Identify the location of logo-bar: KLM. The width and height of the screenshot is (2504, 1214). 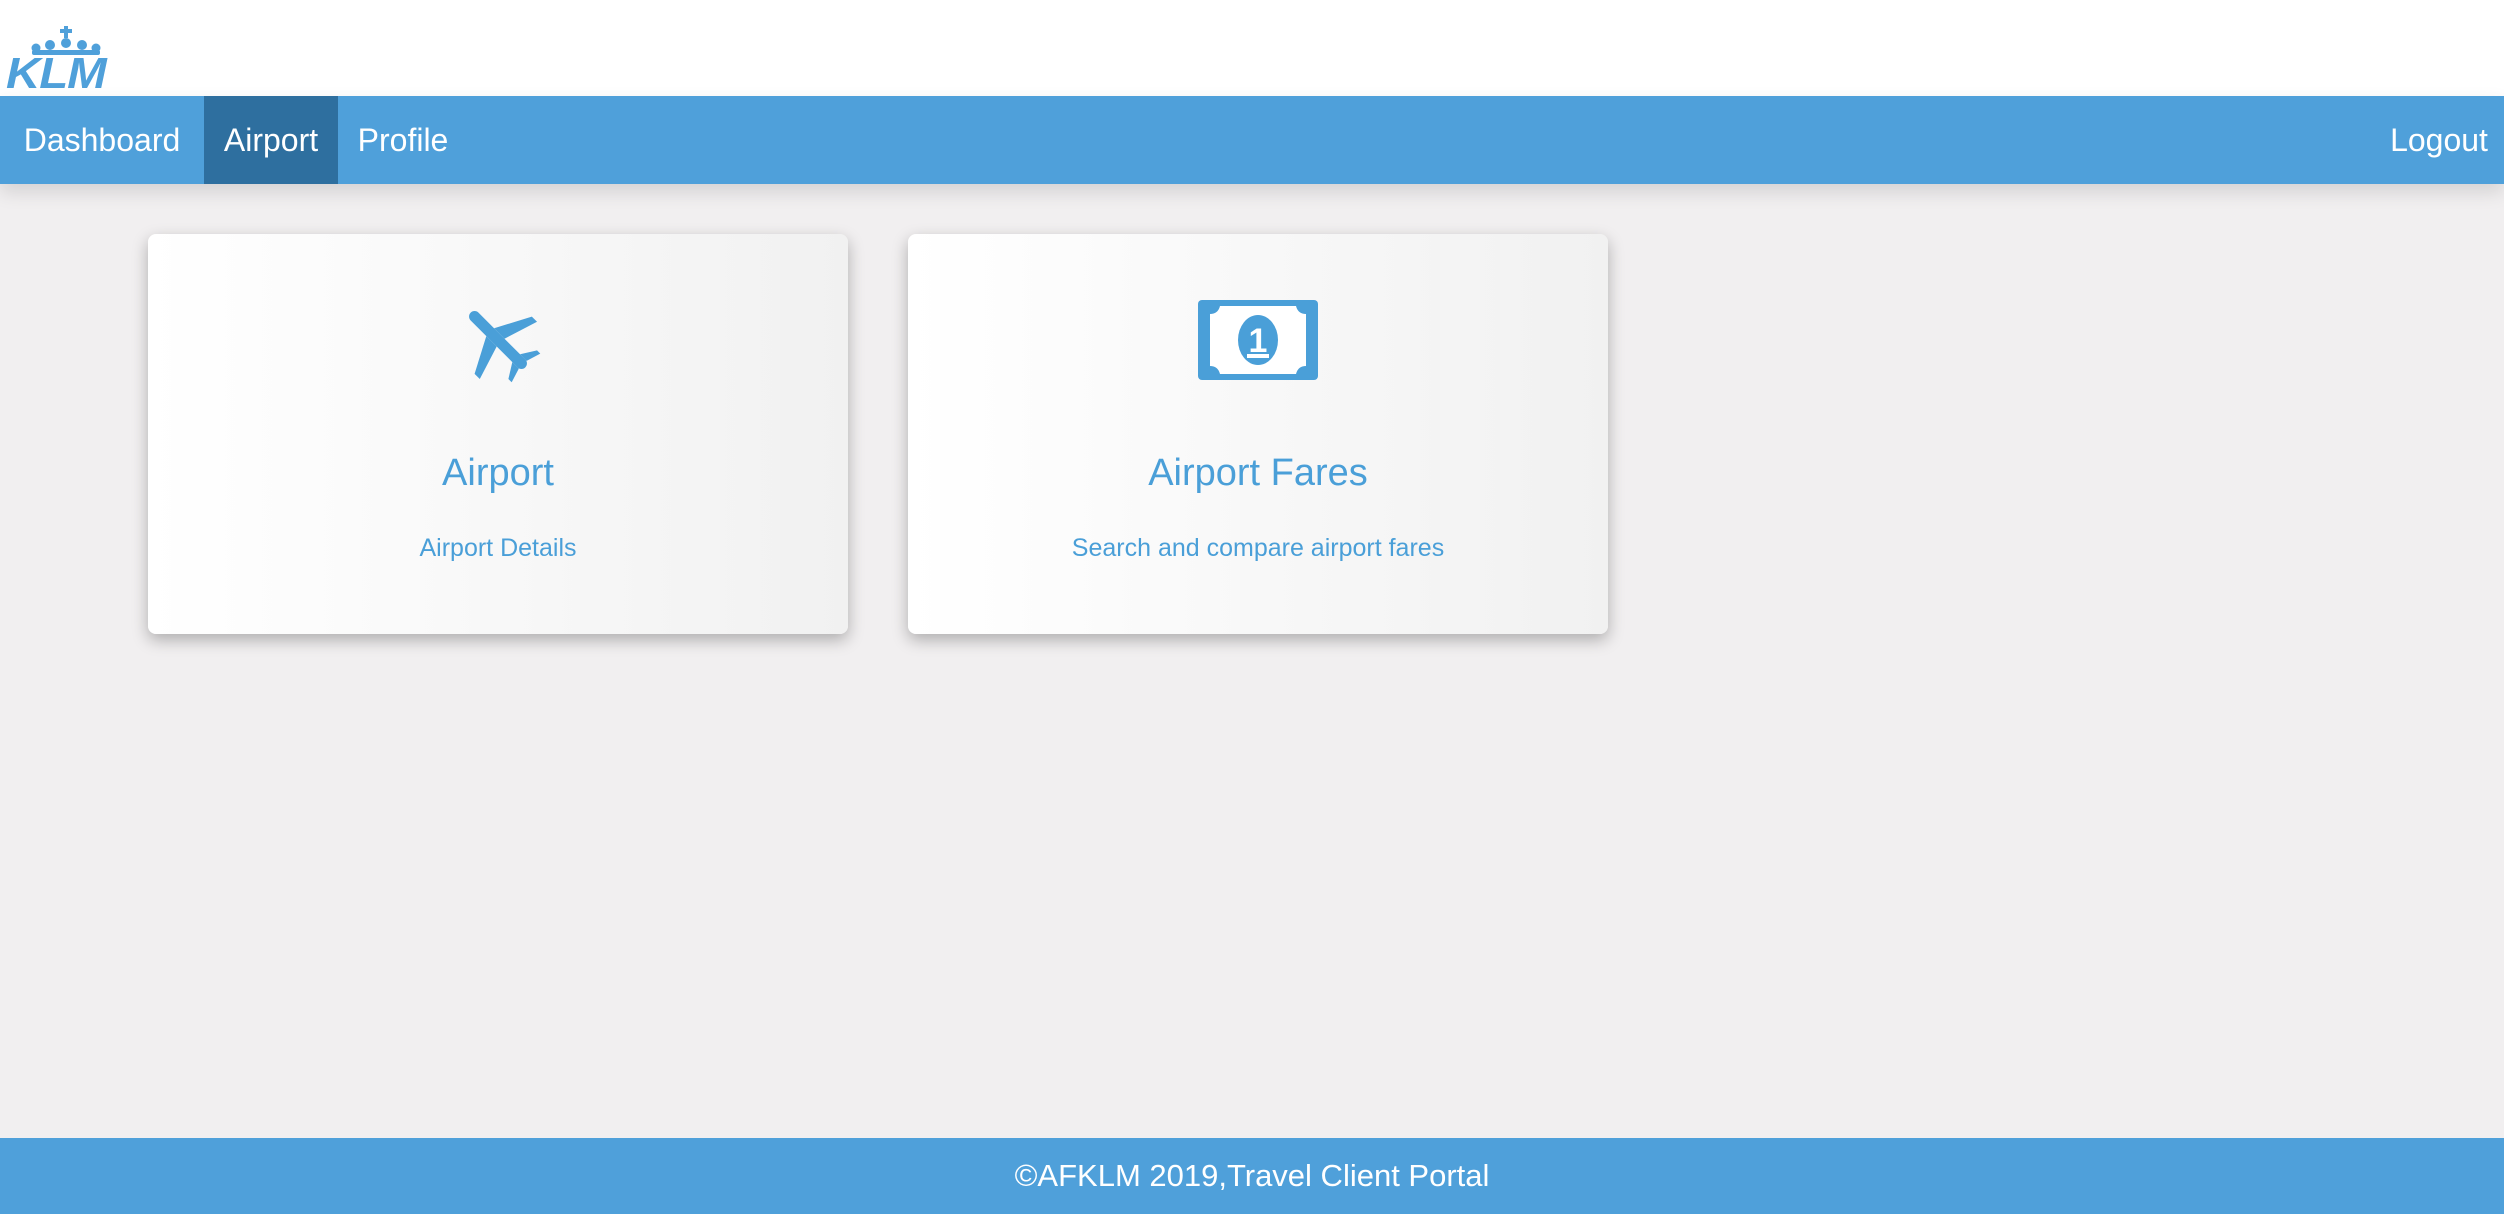
(1252, 48).